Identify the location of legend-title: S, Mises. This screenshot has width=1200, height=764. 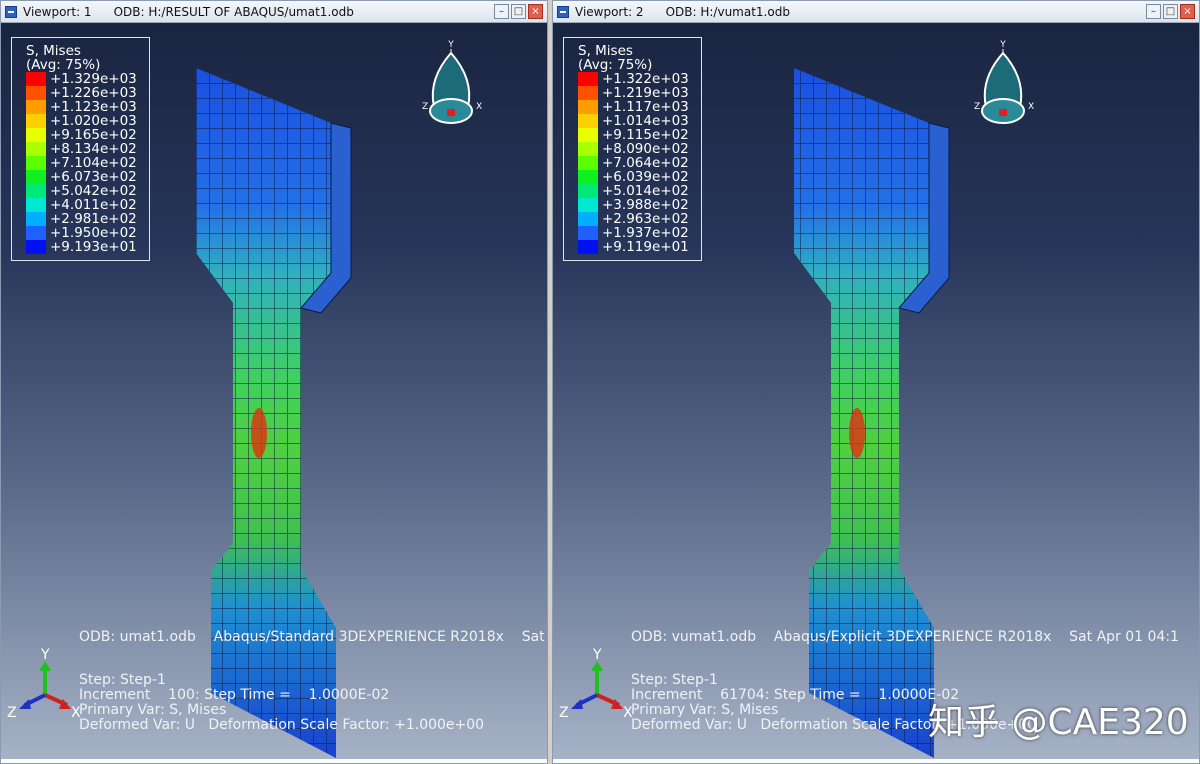
(53, 51).